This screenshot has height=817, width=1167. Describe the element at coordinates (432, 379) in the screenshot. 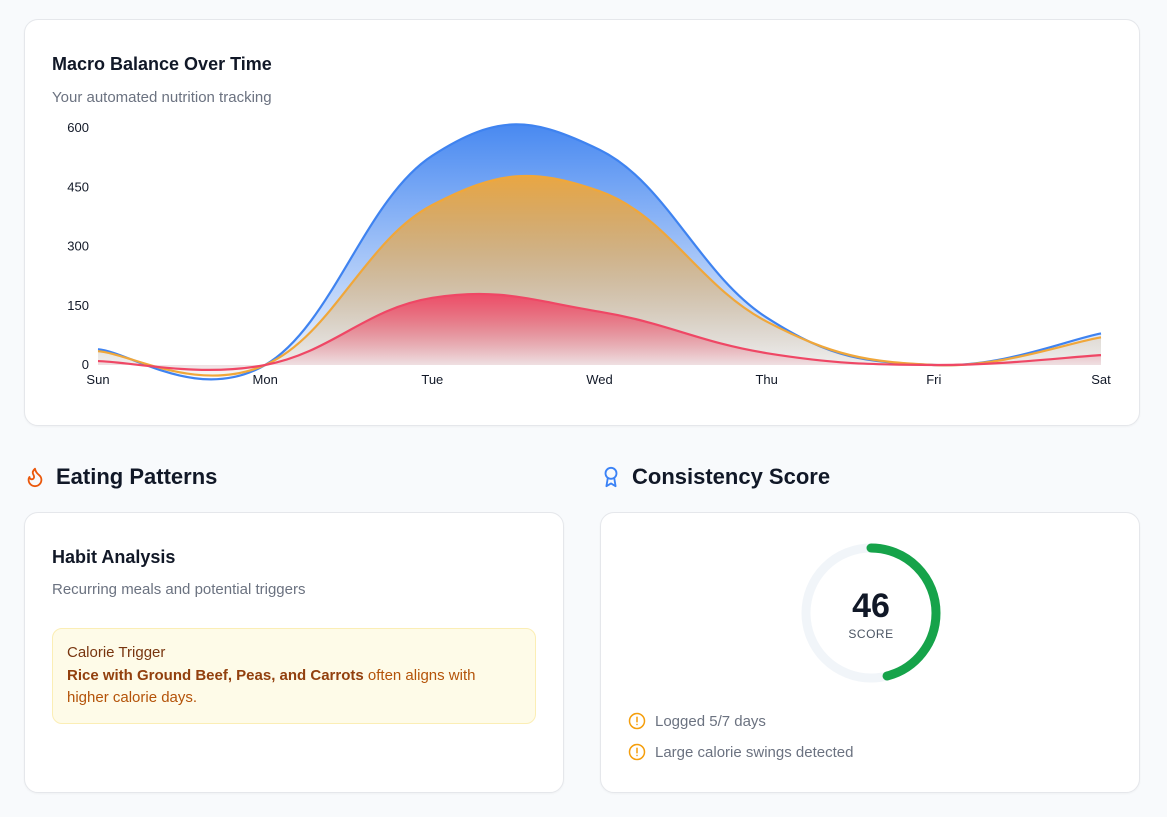

I see `x-tick-label: Tue` at that location.